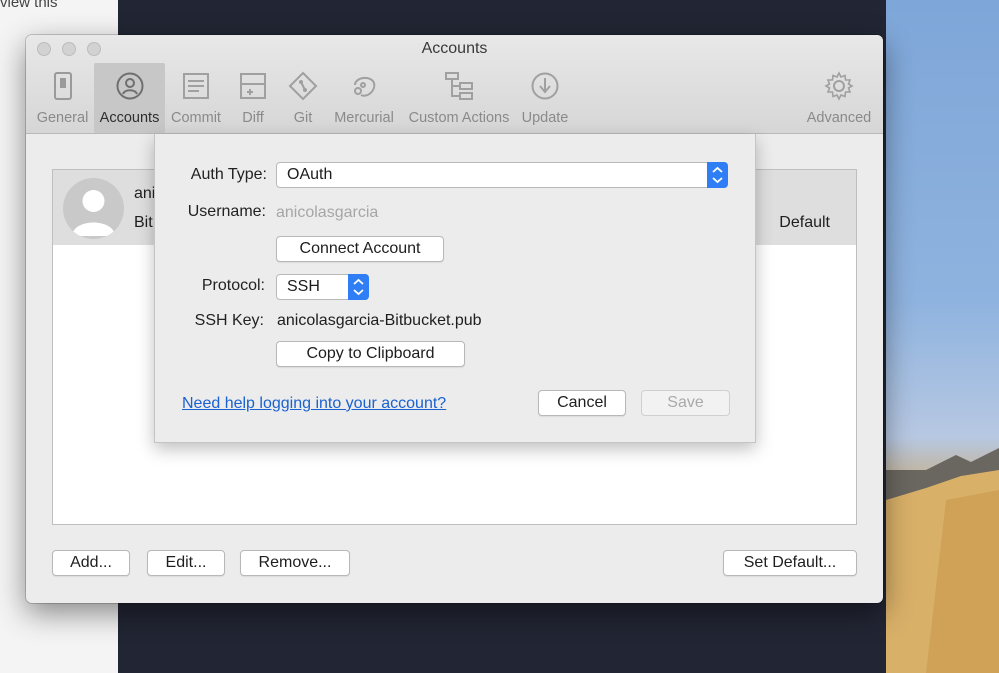 This screenshot has width=999, height=673. What do you see at coordinates (370, 354) in the screenshot?
I see `copy-to-clipboard-button: Copy to Clipboard` at bounding box center [370, 354].